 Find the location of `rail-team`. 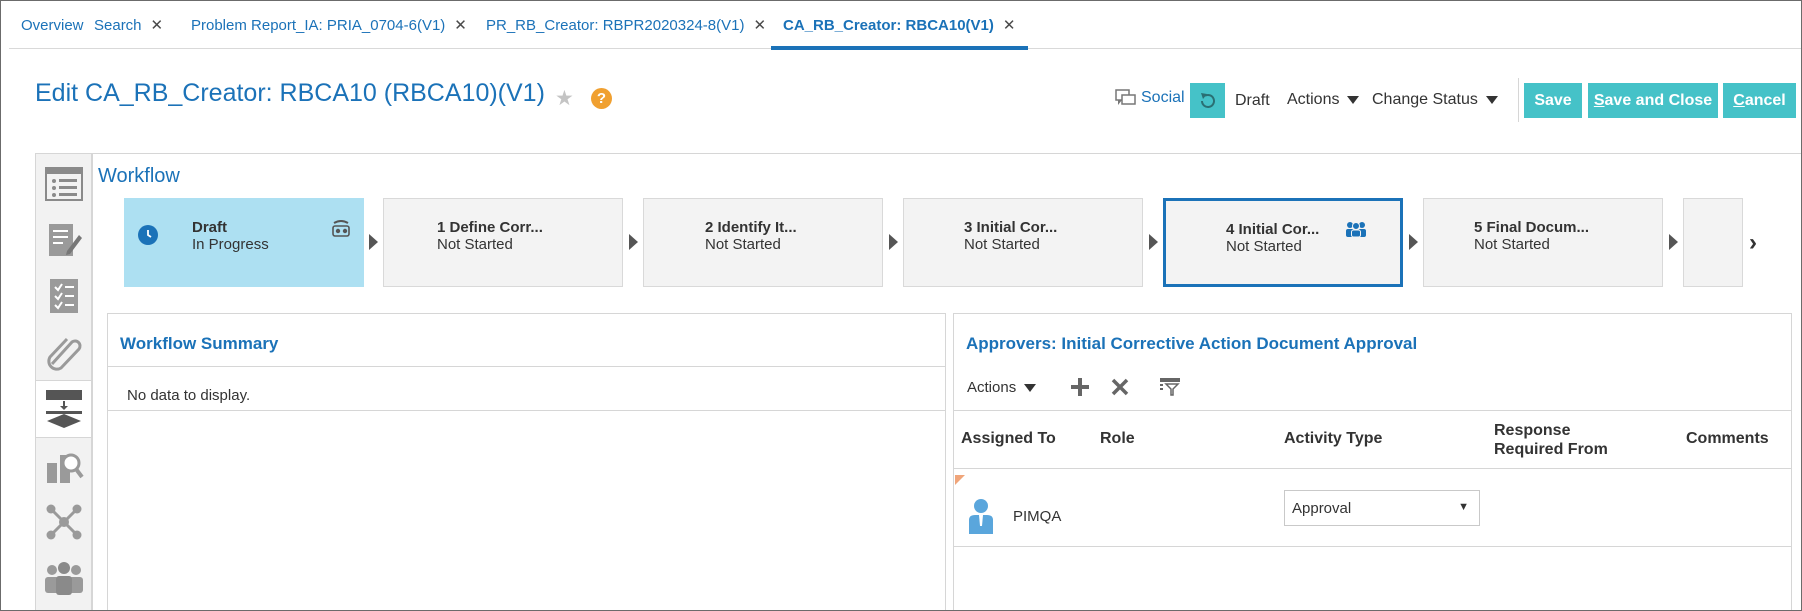

rail-team is located at coordinates (63, 578).